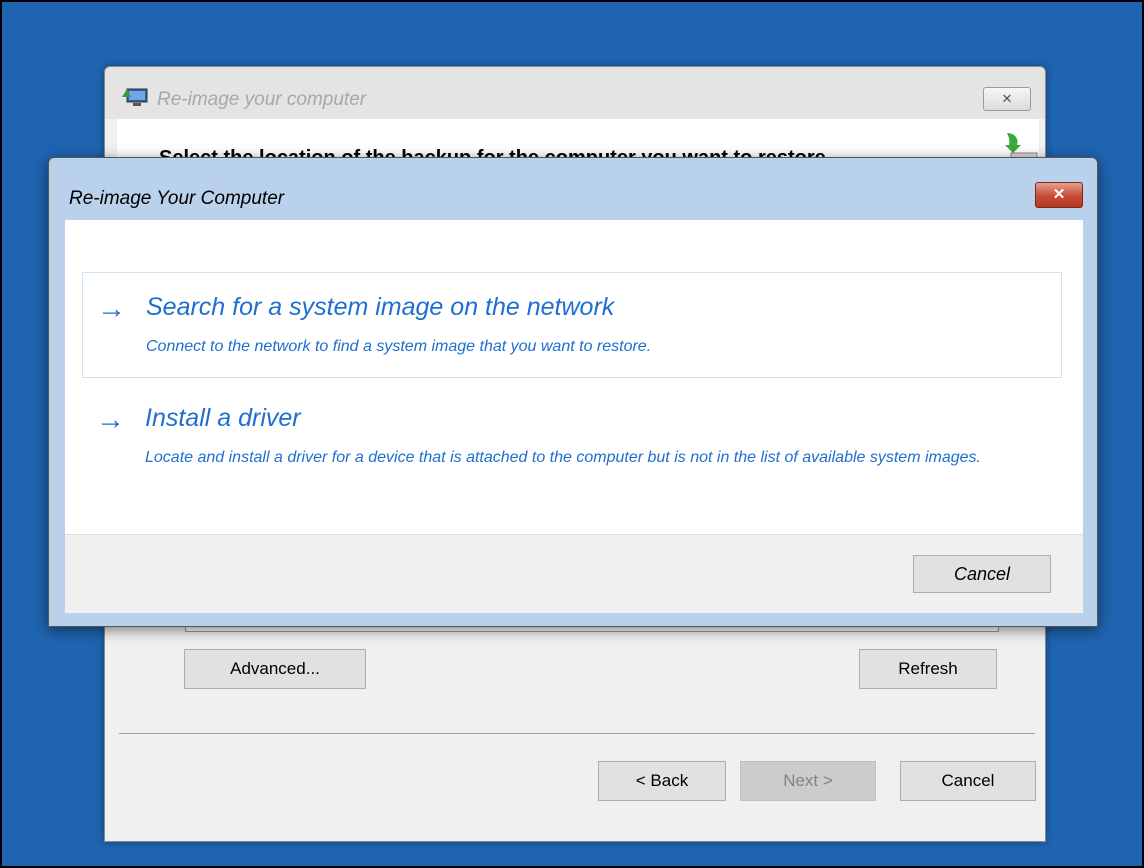  I want to click on option-title: Search for a system image on the network, so click(380, 307).